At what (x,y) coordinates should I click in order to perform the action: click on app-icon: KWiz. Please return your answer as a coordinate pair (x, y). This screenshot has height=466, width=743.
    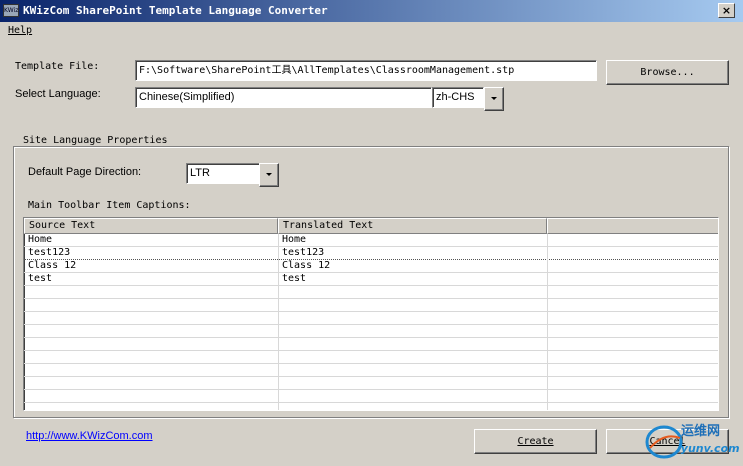
    Looking at the image, I should click on (11, 10).